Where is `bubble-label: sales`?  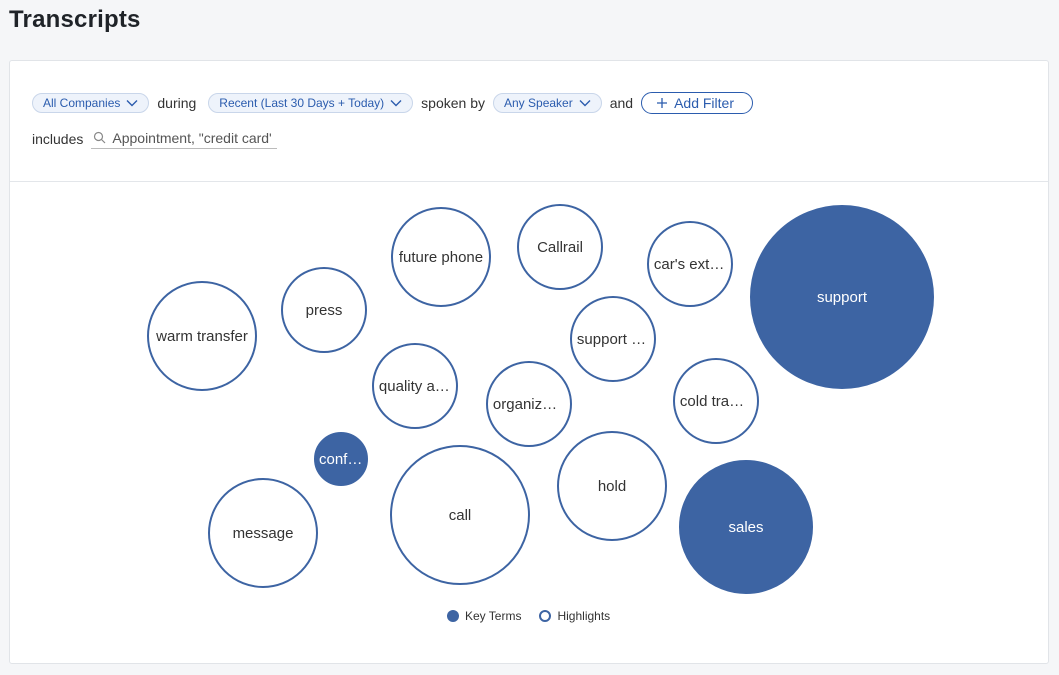 bubble-label: sales is located at coordinates (746, 527).